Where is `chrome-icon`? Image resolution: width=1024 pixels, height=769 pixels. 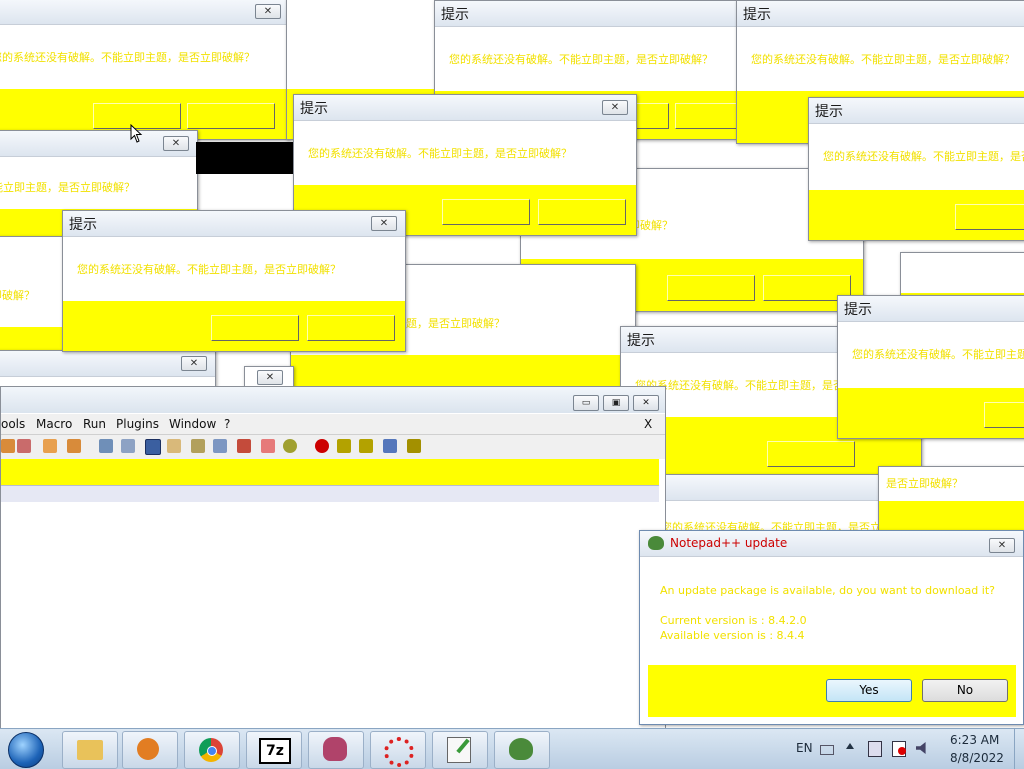
chrome-icon is located at coordinates (212, 750).